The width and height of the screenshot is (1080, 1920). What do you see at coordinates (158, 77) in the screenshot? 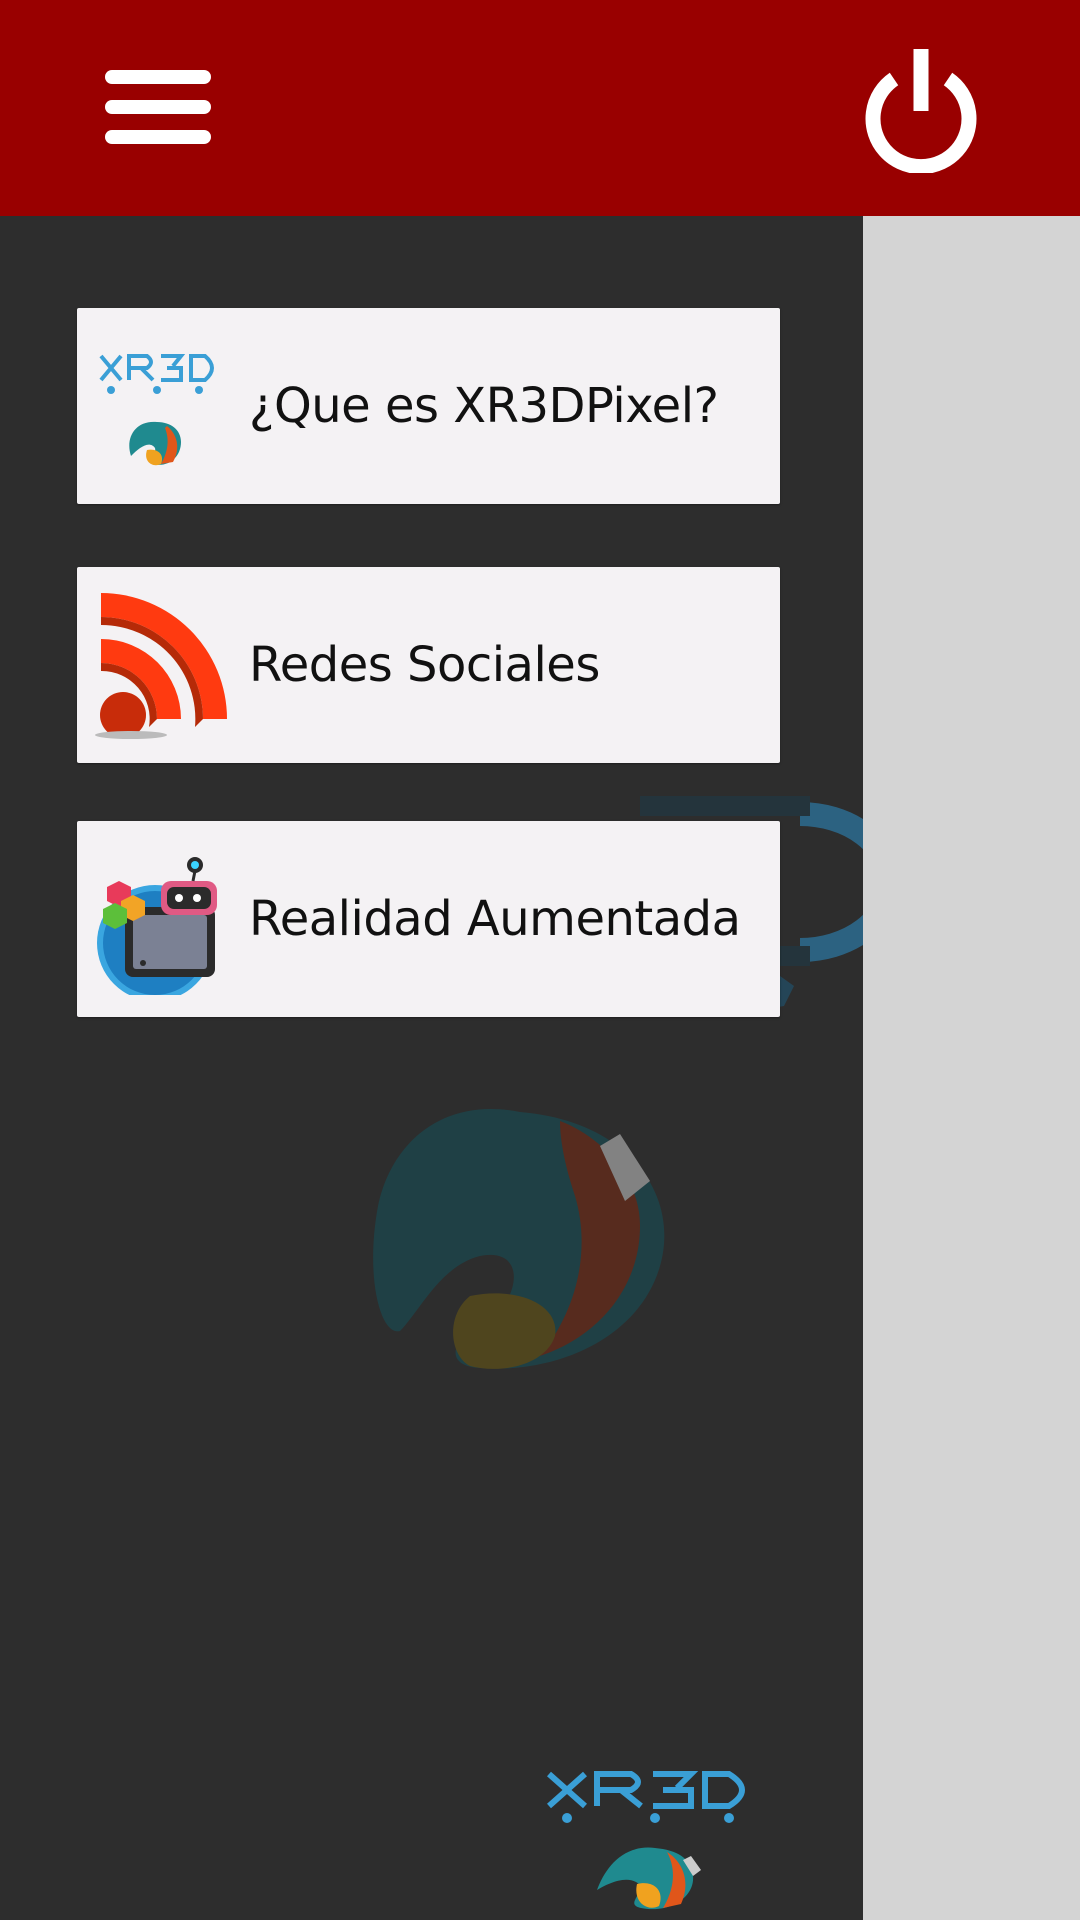
I see `hamburger-menu-icon` at bounding box center [158, 77].